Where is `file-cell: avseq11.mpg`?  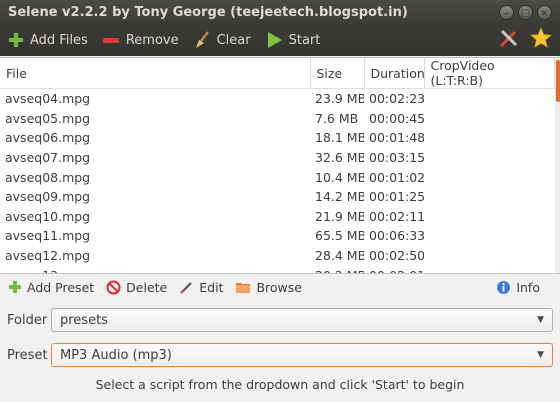
file-cell: avseq11.mpg is located at coordinates (48, 236).